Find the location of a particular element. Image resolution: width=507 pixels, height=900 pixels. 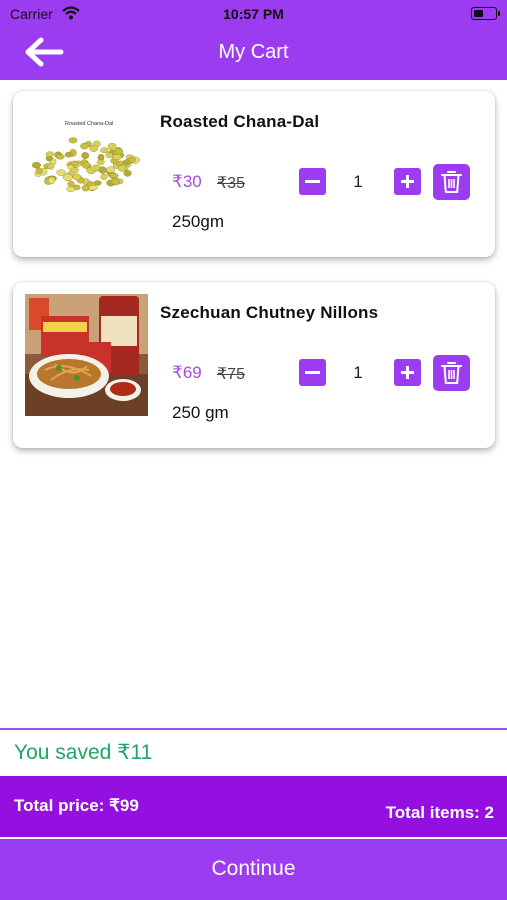

product-image-szechuan-chutney is located at coordinates (86, 355).